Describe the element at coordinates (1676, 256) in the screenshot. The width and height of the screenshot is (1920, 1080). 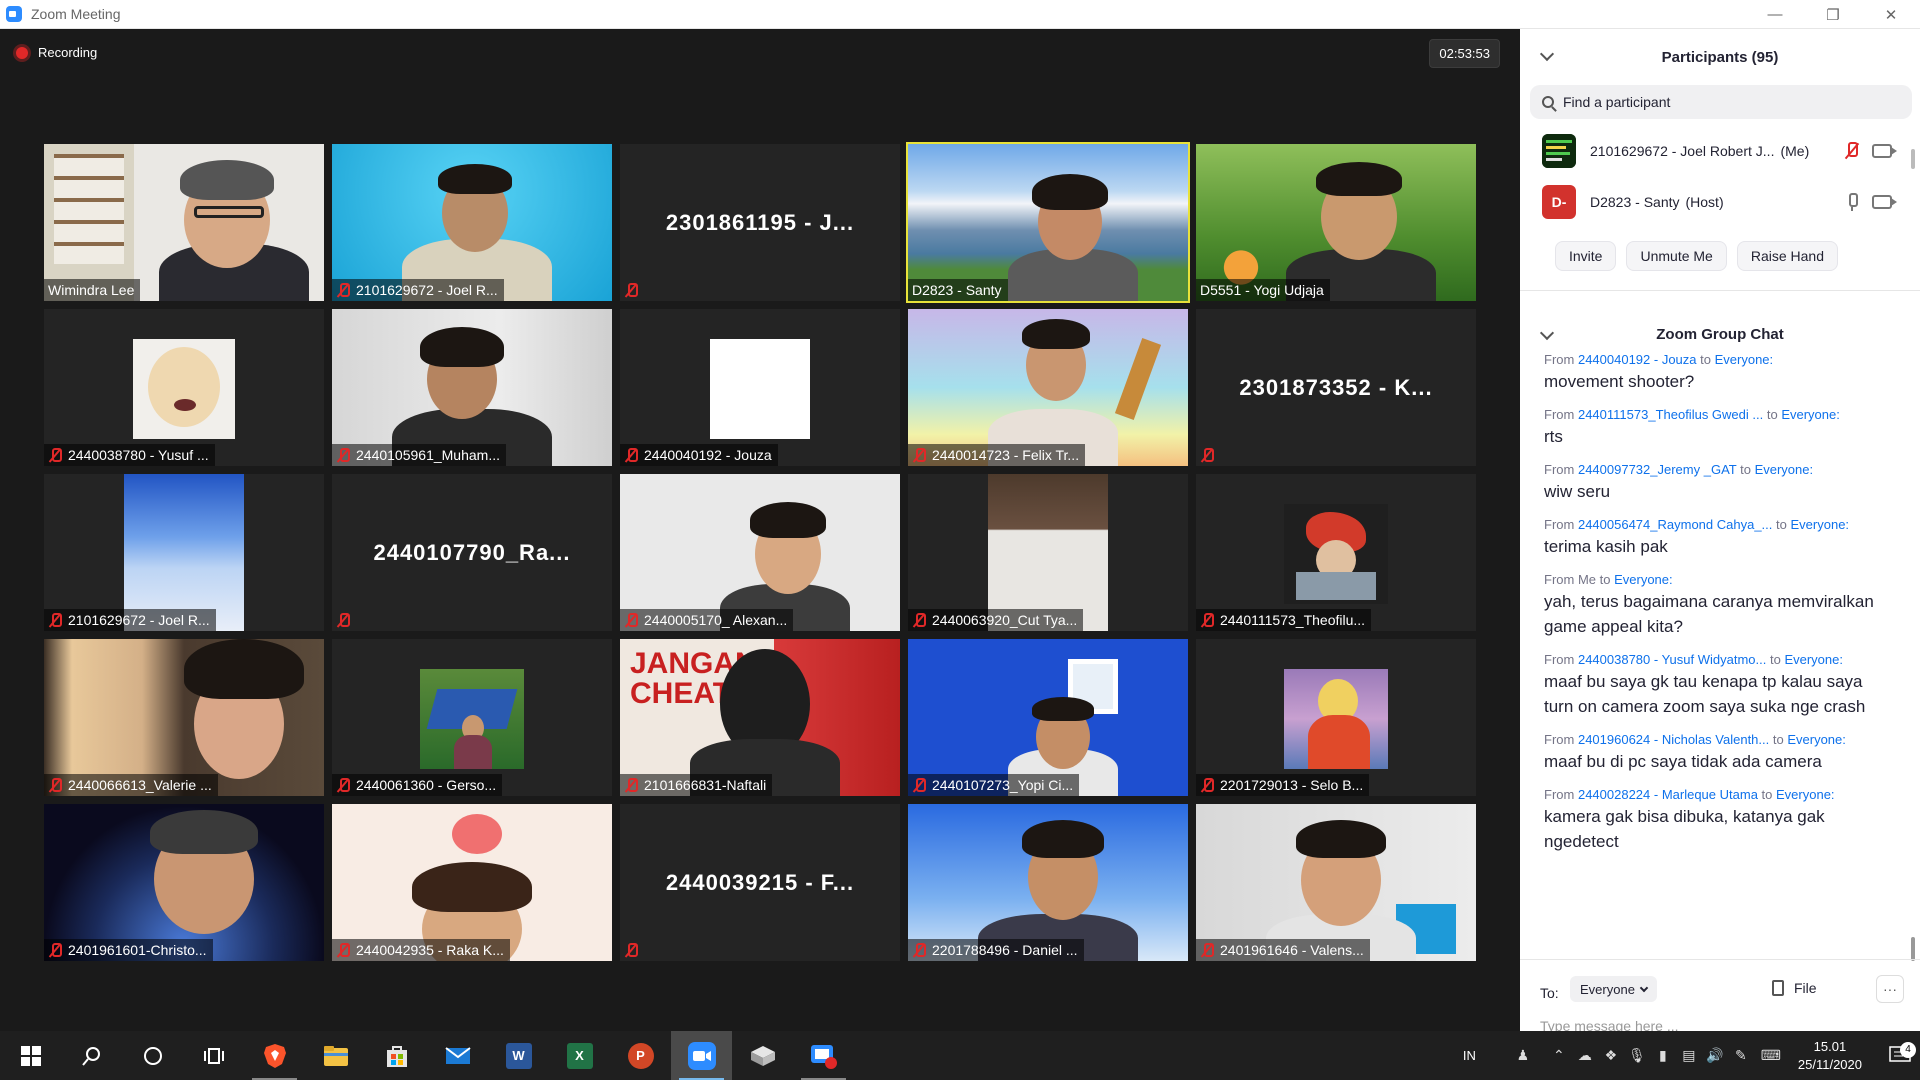
I see `unmute-me-button: Unmute Me` at that location.